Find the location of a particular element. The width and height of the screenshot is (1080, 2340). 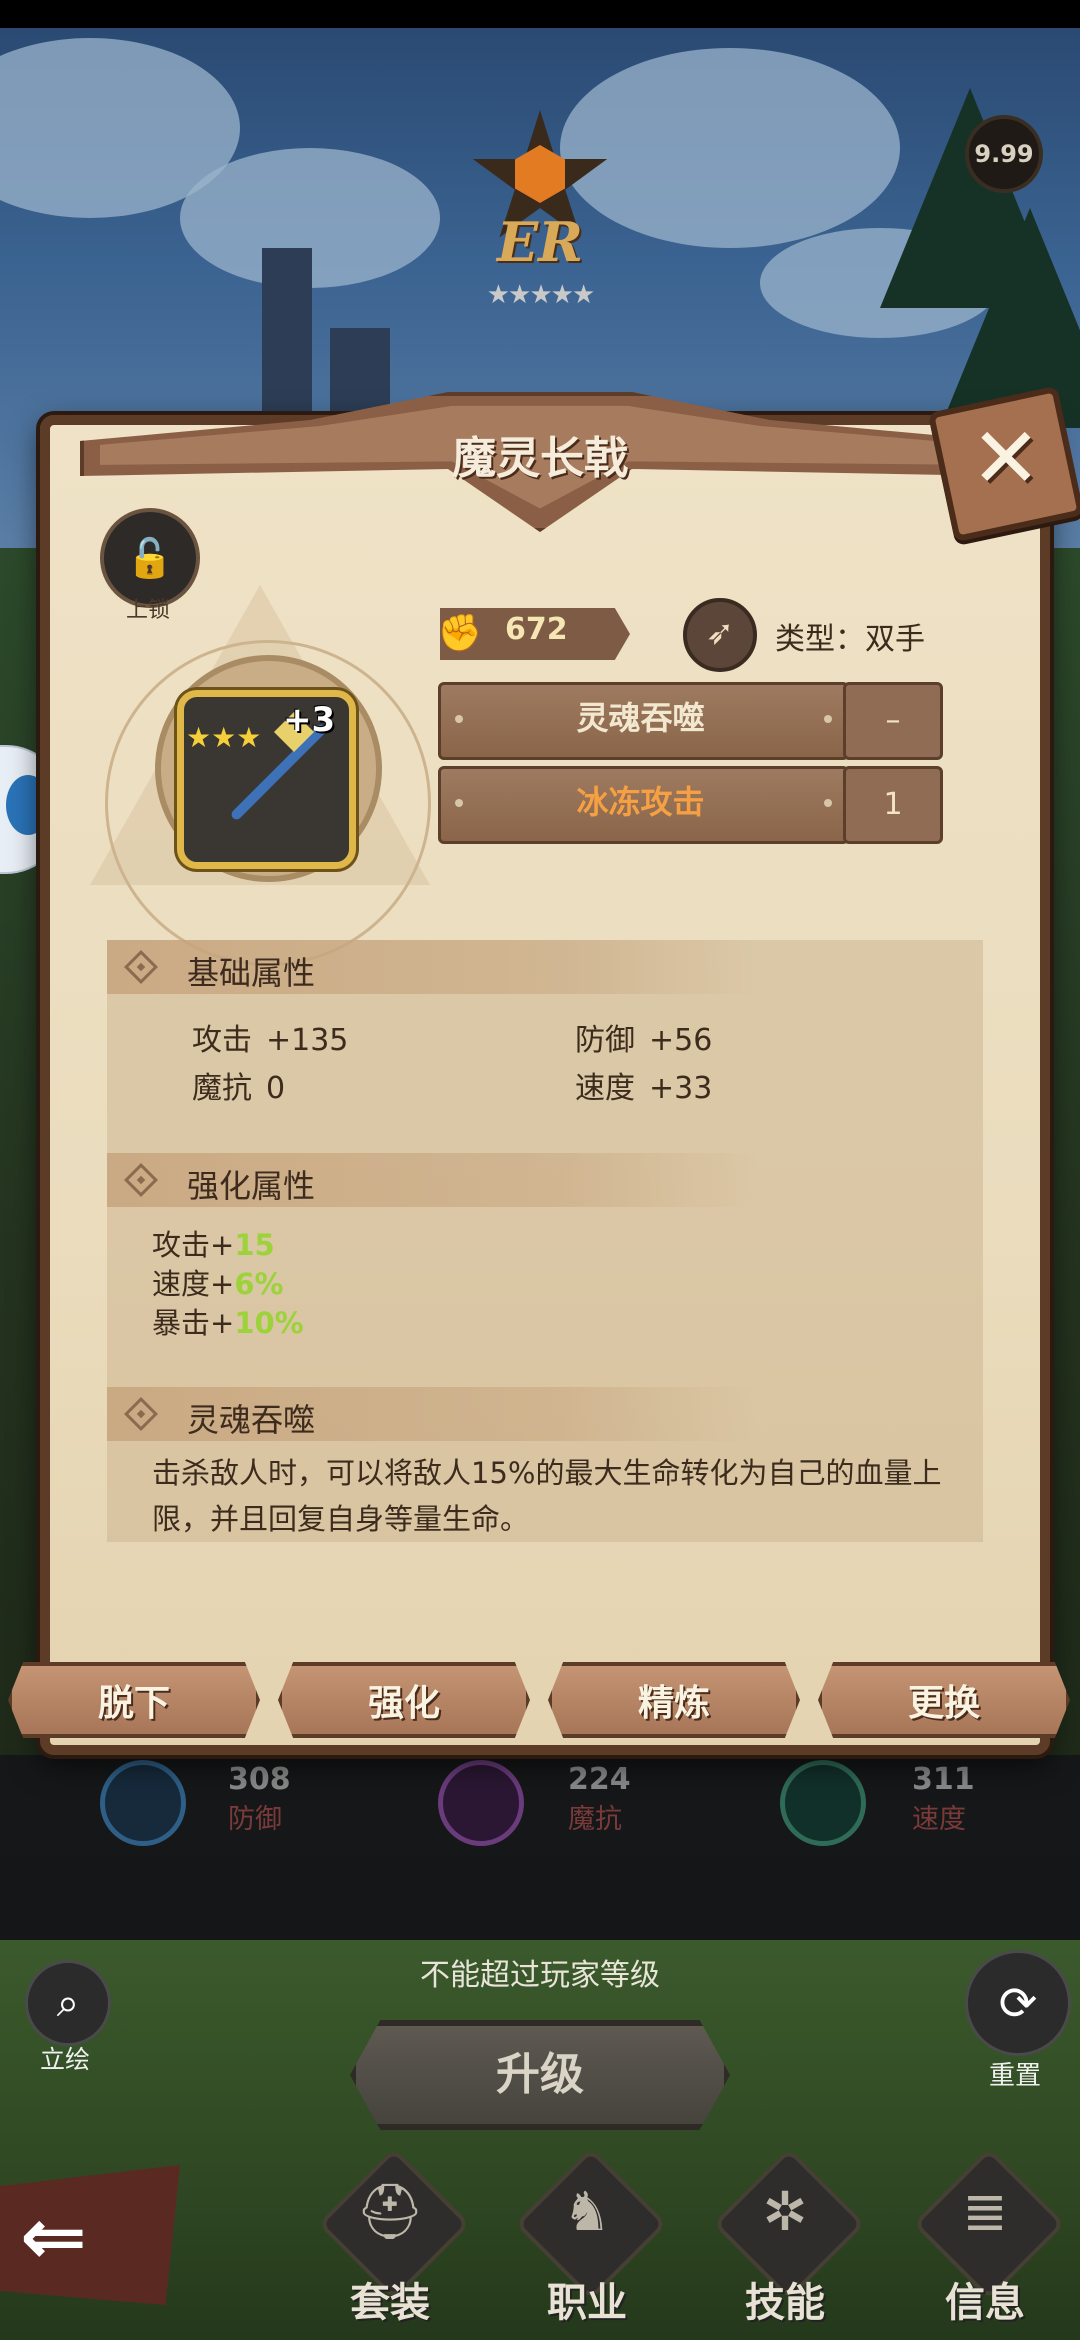

base-attributes-header: 基础属性 is located at coordinates (432, 967).